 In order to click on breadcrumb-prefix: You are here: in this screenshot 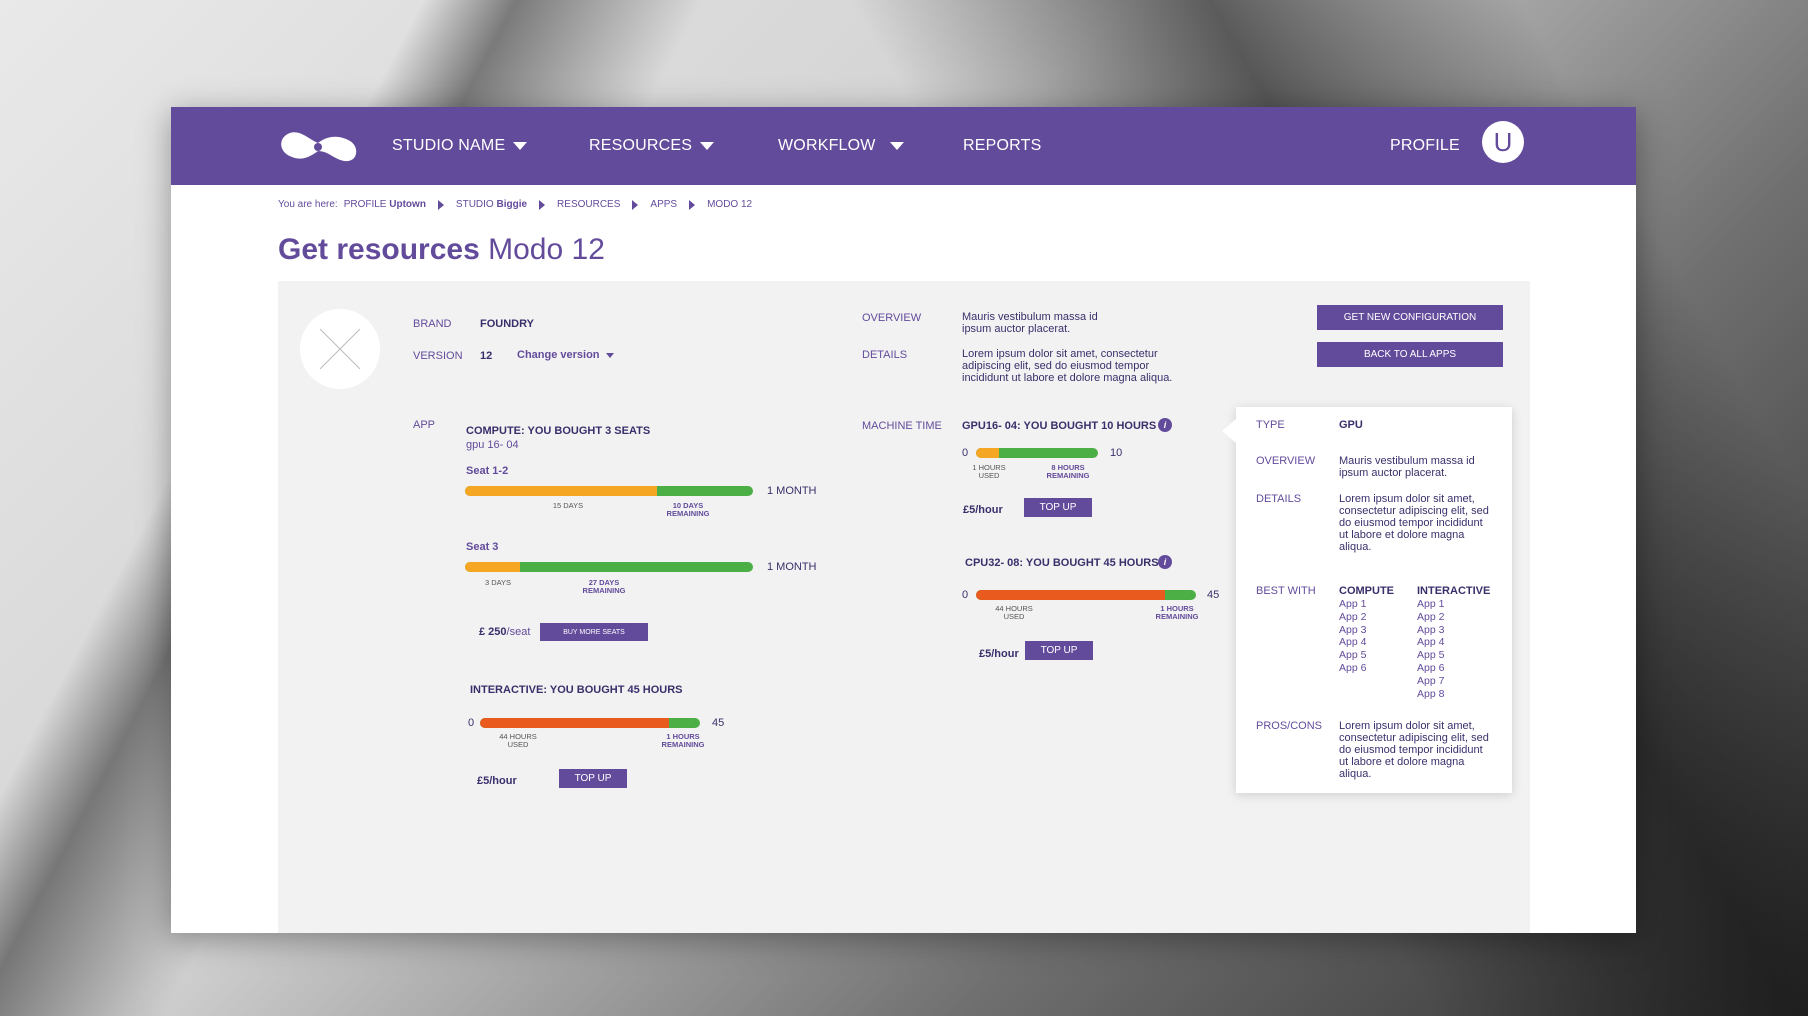, I will do `click(308, 204)`.